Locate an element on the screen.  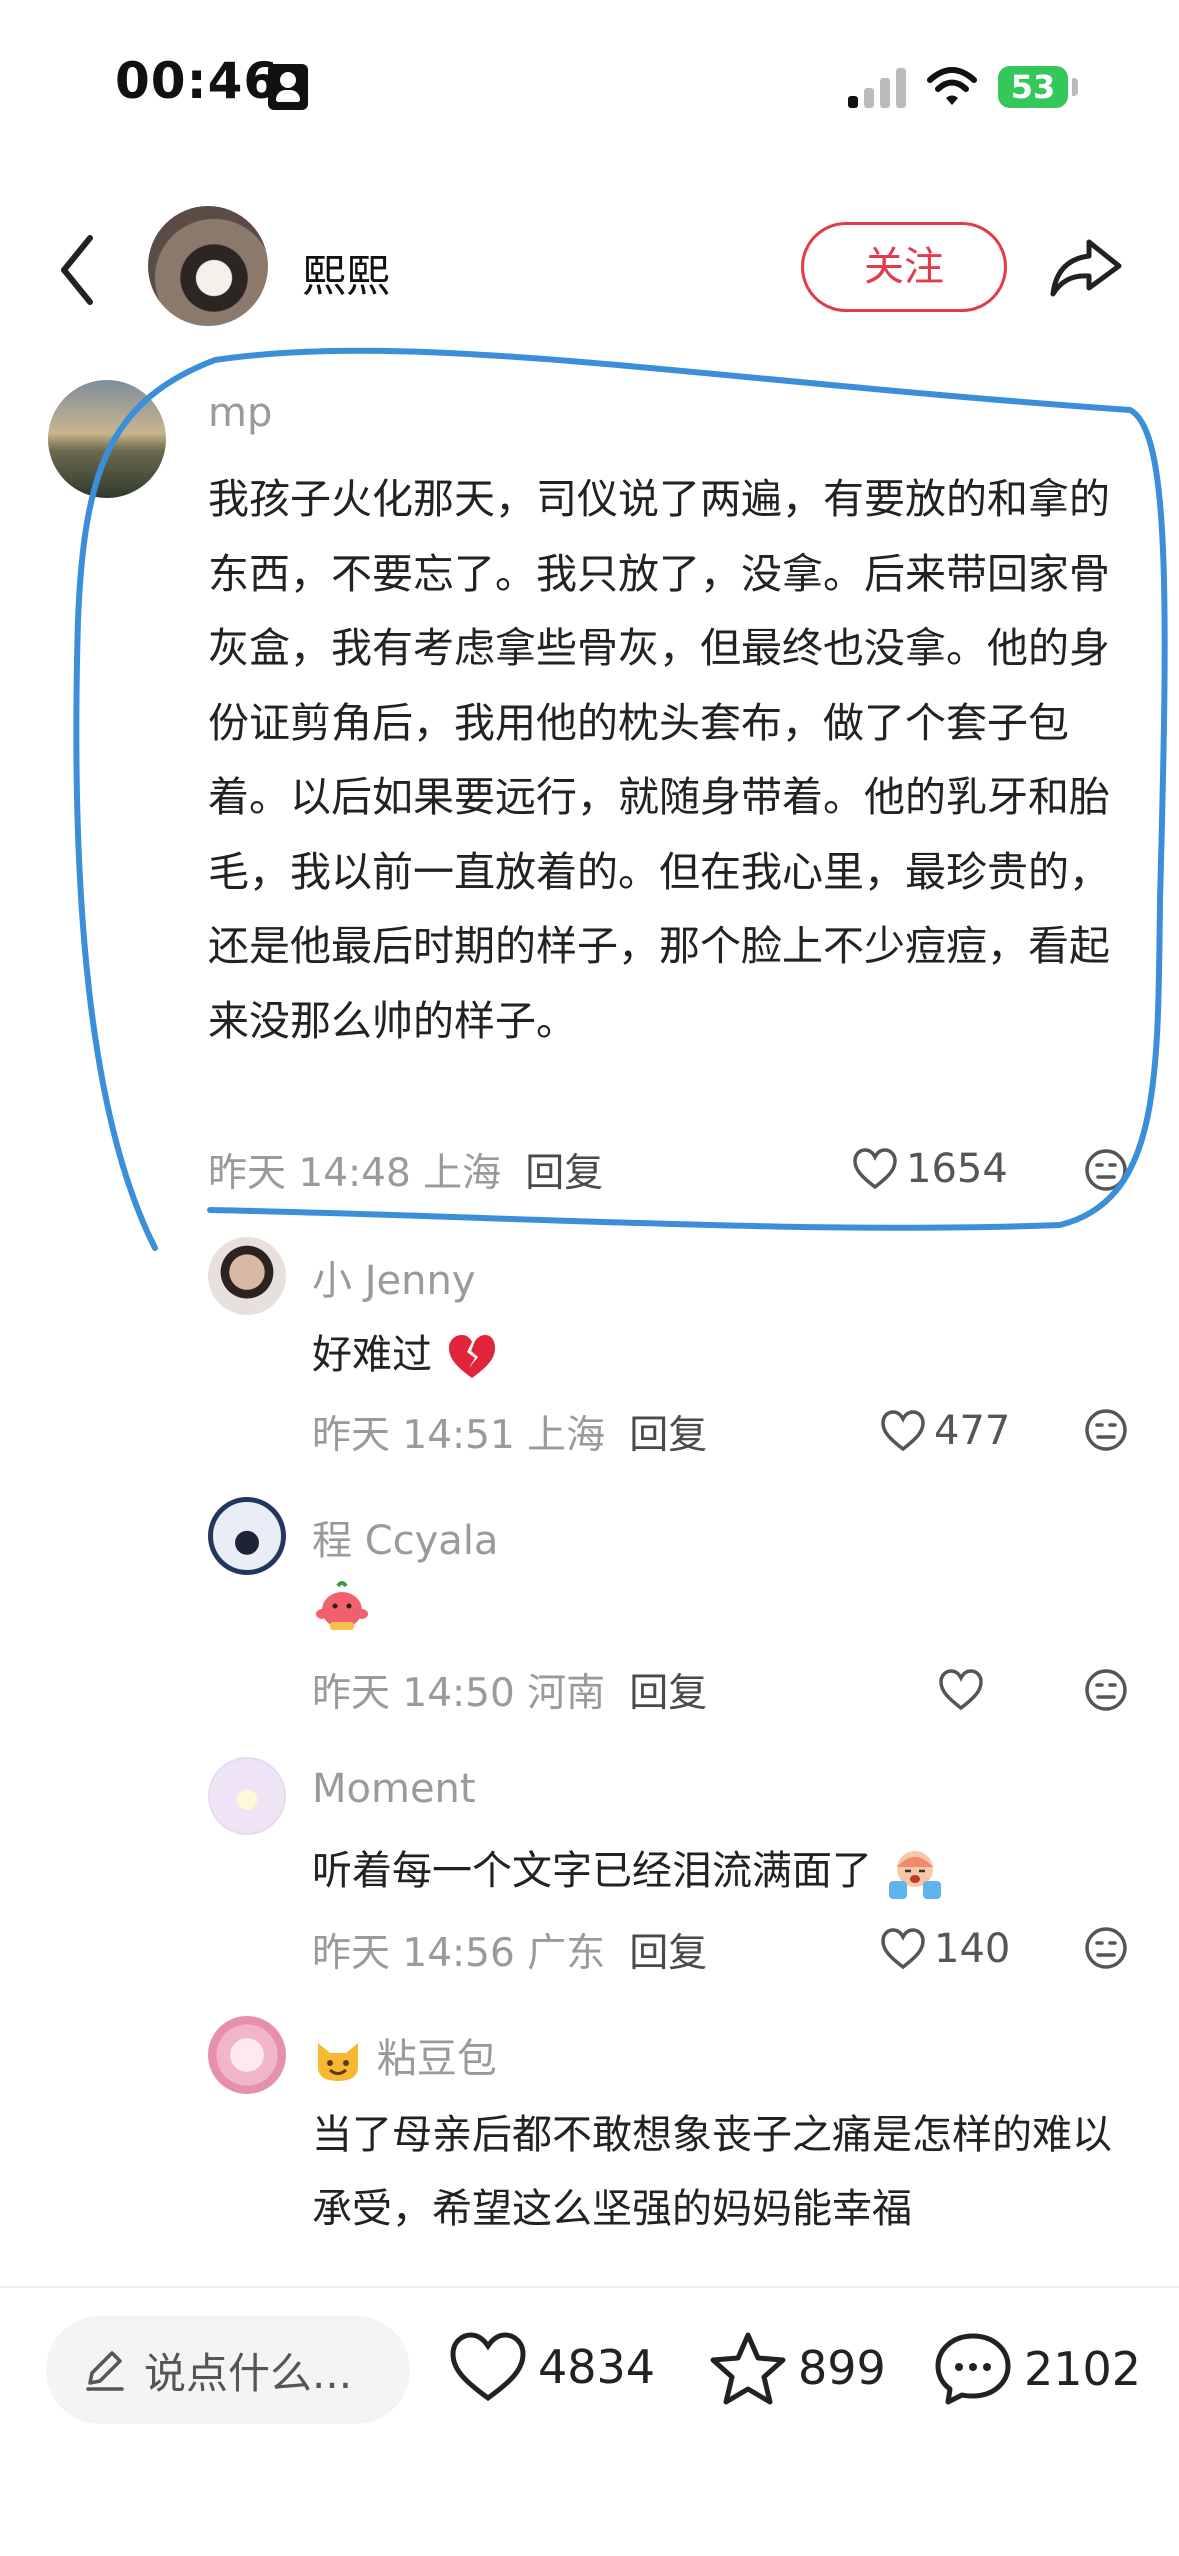
reply-text-content: 听着每一个文字已经泪流满面了 is located at coordinates (592, 1871).